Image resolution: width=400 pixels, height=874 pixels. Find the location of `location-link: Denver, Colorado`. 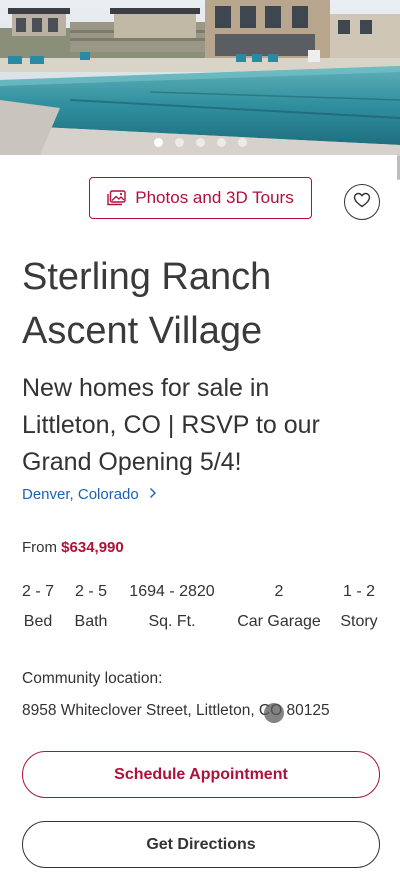

location-link: Denver, Colorado is located at coordinates (89, 494).